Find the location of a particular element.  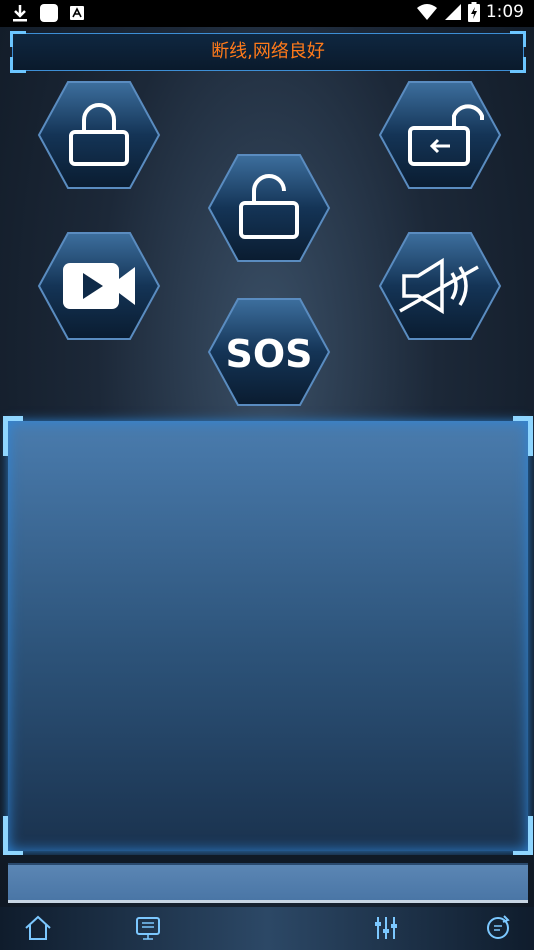

home-icon is located at coordinates (38, 927).